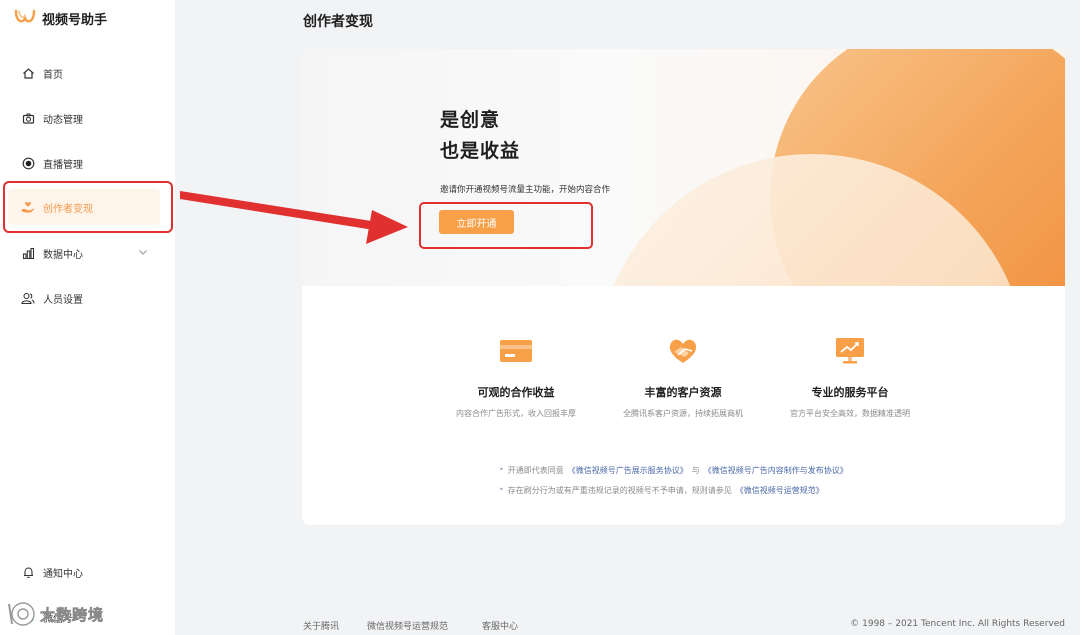 The width and height of the screenshot is (1080, 635). I want to click on bar-chart-icon, so click(28, 253).